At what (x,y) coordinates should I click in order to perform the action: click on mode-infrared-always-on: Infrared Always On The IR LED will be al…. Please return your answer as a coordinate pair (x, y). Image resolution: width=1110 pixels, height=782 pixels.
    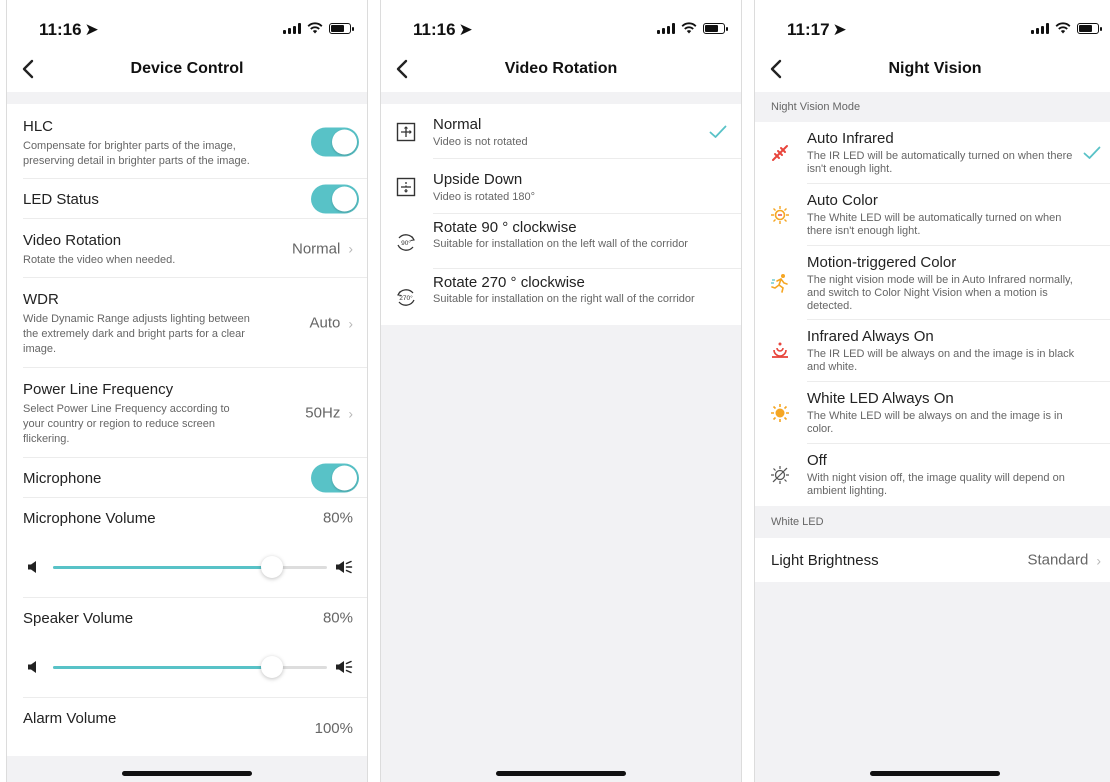
    Looking at the image, I should click on (932, 351).